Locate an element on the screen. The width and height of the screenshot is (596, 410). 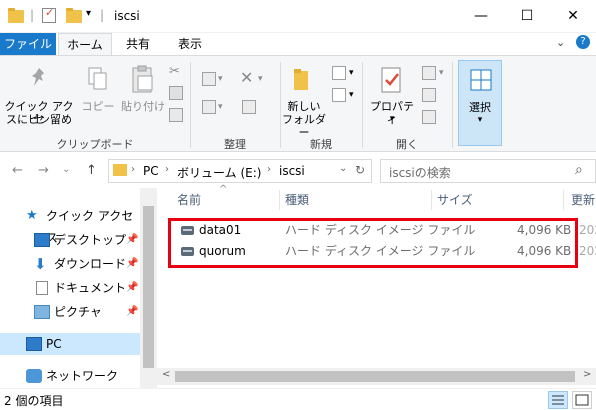
large-icons-view-button is located at coordinates (582, 400).